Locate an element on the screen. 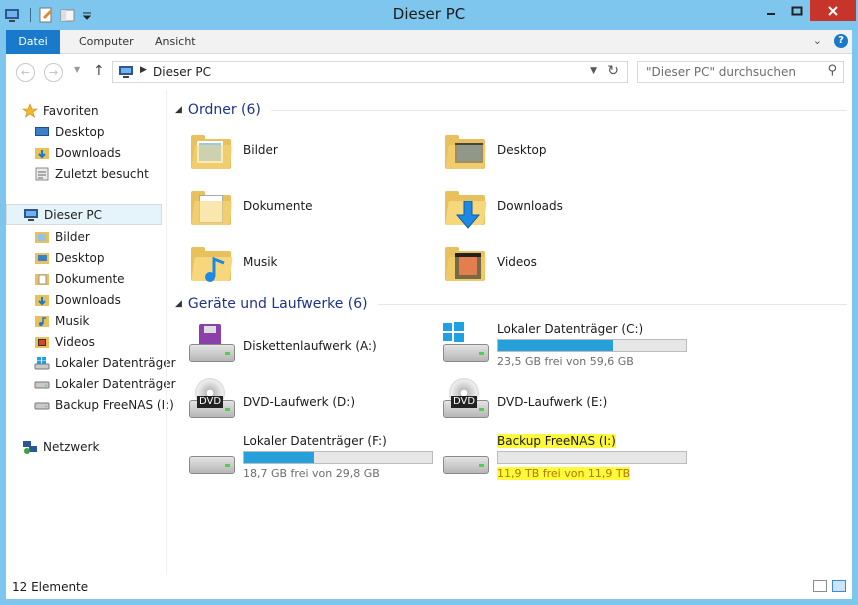 The width and height of the screenshot is (858, 605). star-icon is located at coordinates (30, 110).